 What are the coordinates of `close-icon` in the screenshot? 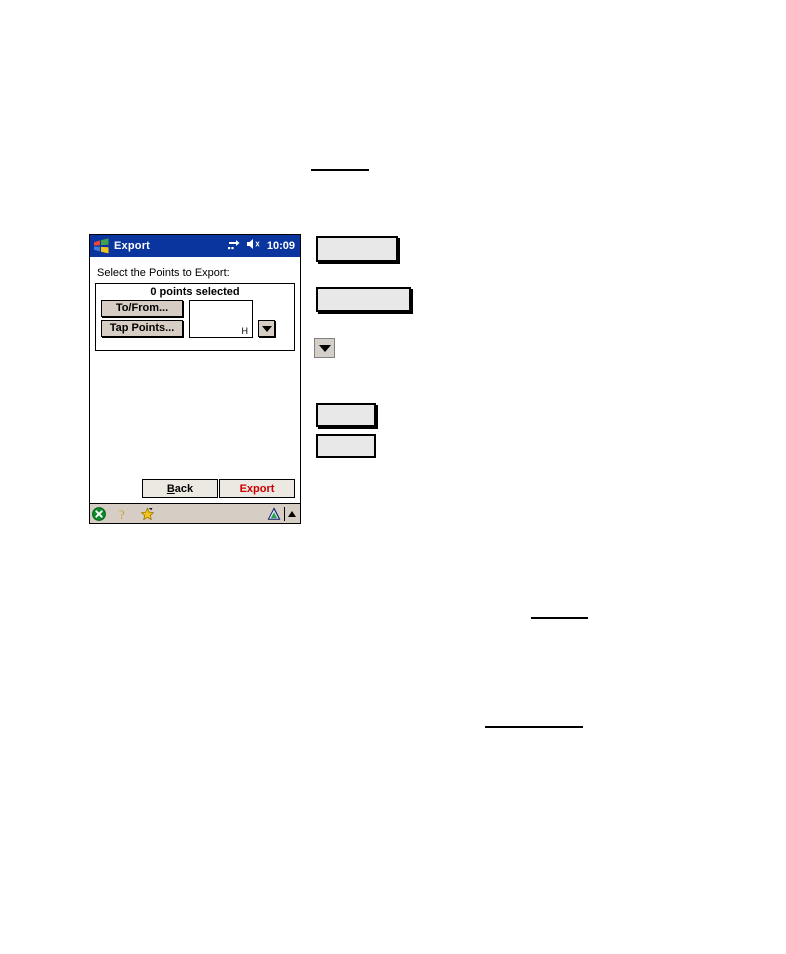 It's located at (99, 513).